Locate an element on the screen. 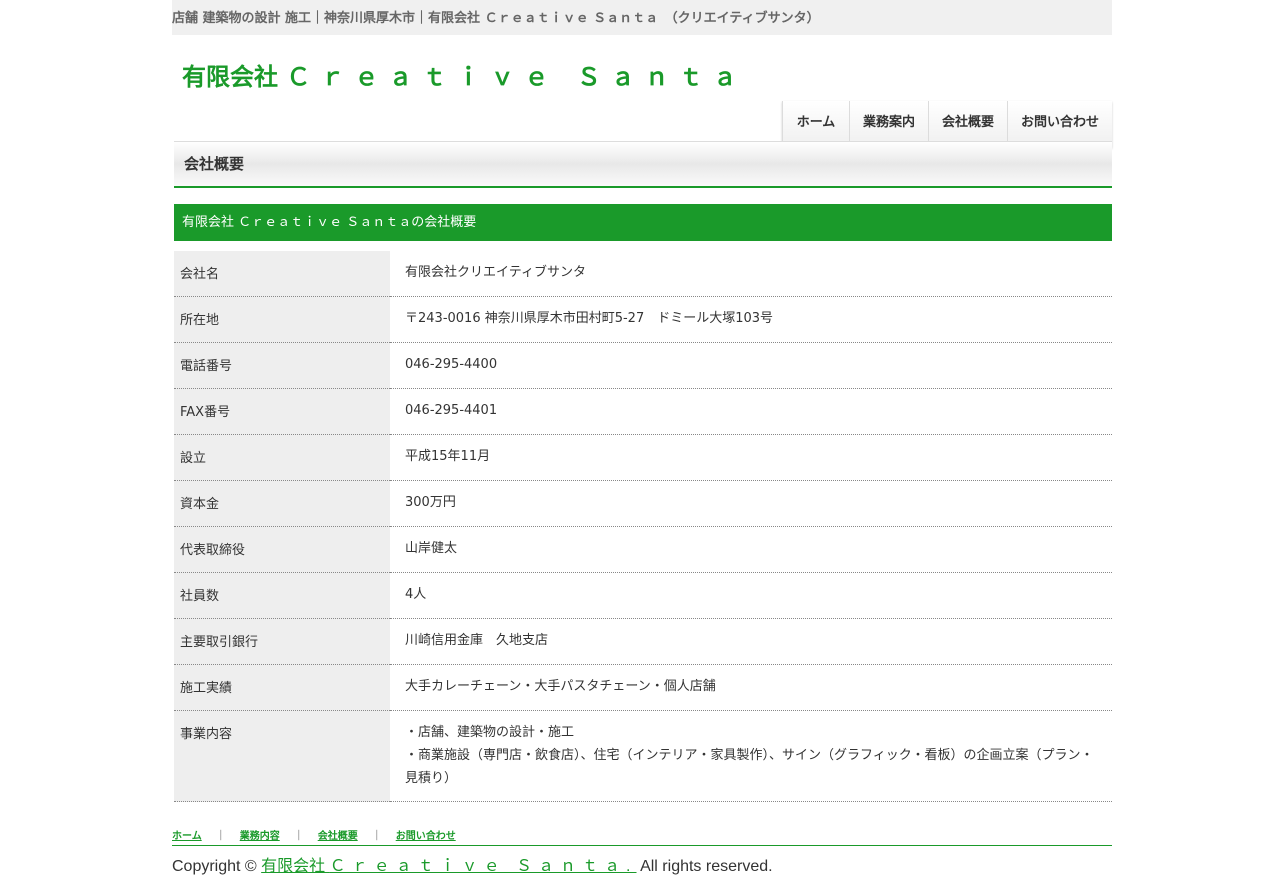 This screenshot has height=890, width=1284. business-line-1: ・店舗、建築物の設計・施工 is located at coordinates (490, 732).